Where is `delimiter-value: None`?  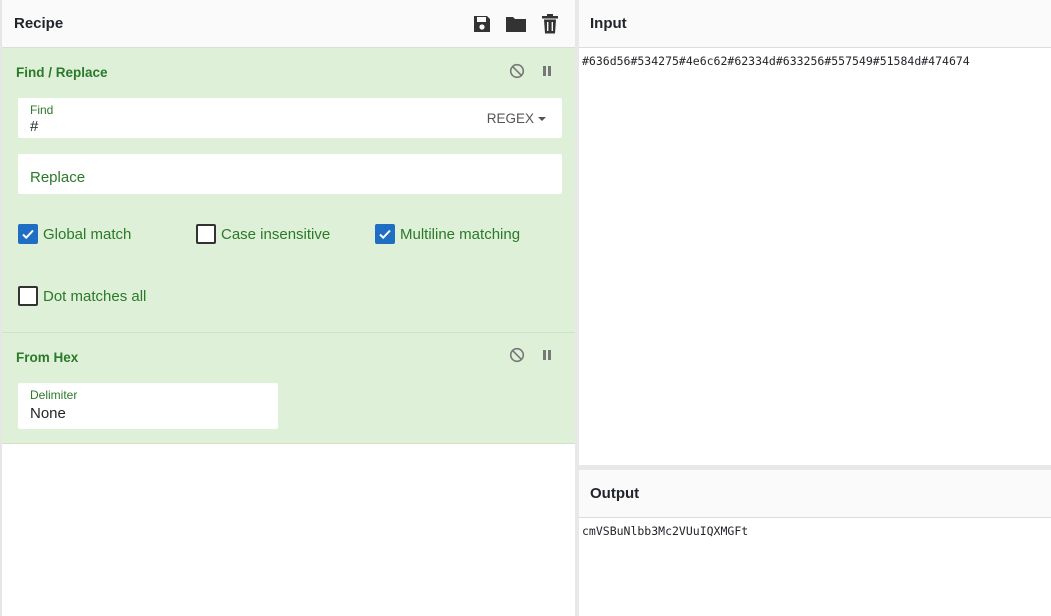
delimiter-value: None is located at coordinates (48, 413).